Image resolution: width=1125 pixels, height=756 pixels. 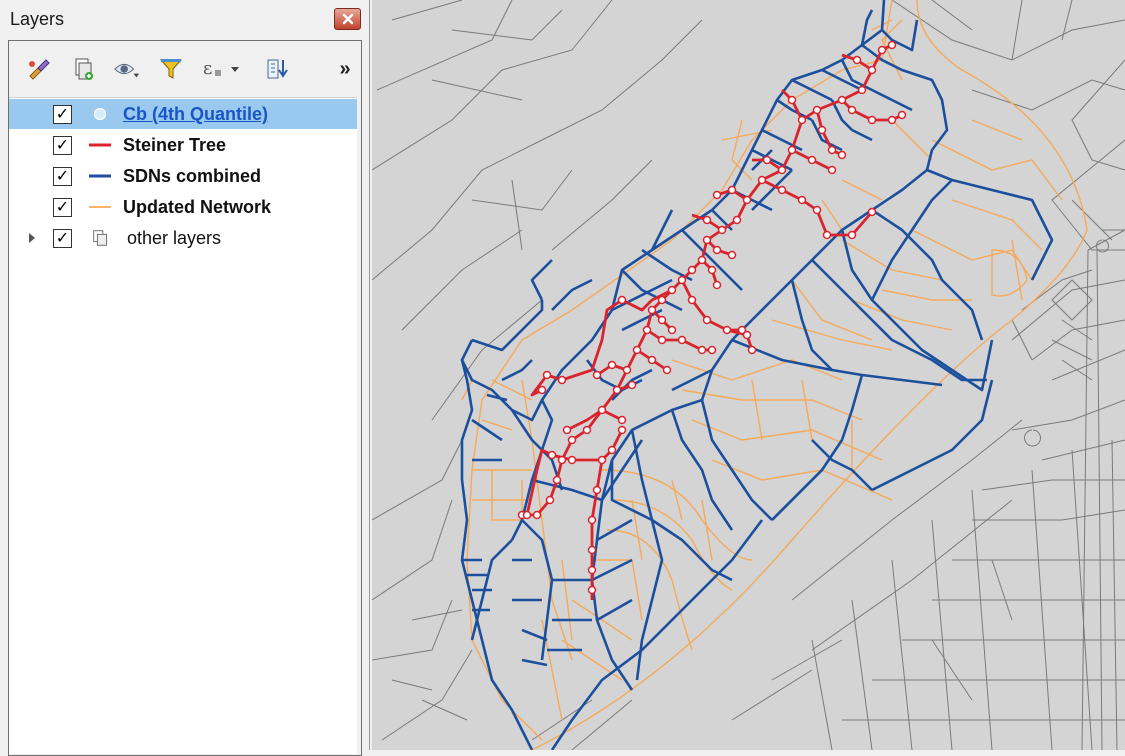 I want to click on svg-text: ε, so click(x=207, y=68).